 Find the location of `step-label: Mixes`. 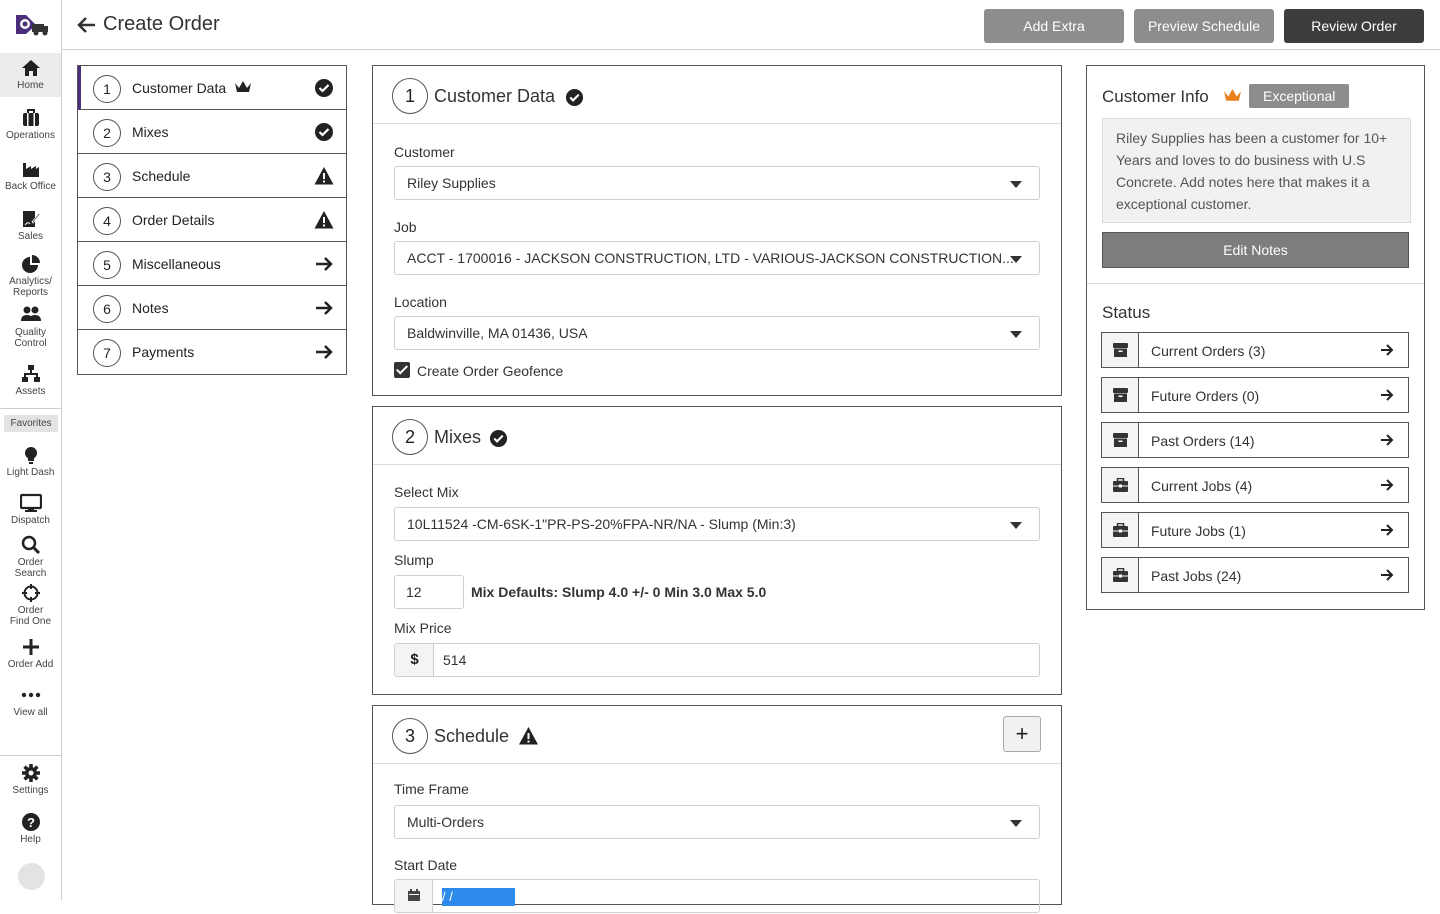

step-label: Mixes is located at coordinates (150, 132).